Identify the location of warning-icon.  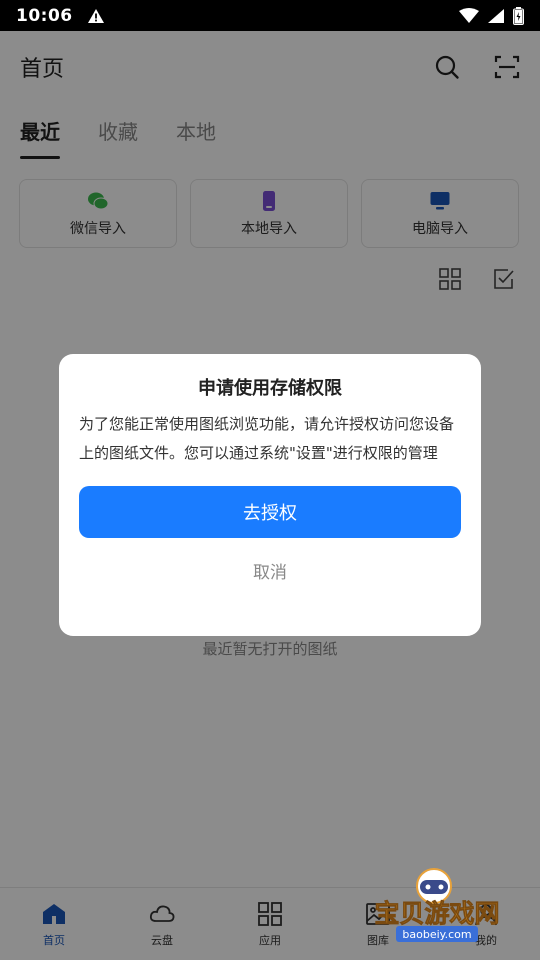
(95, 15).